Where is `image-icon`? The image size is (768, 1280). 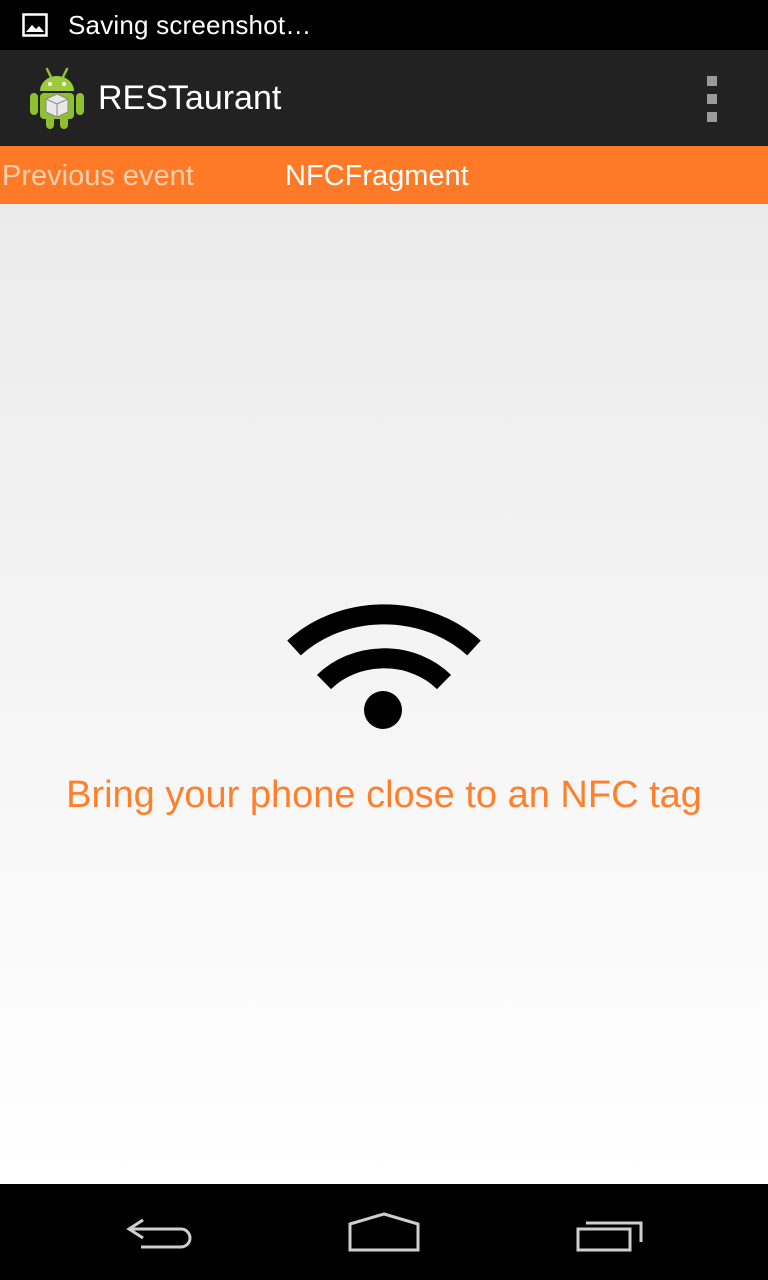 image-icon is located at coordinates (35, 25).